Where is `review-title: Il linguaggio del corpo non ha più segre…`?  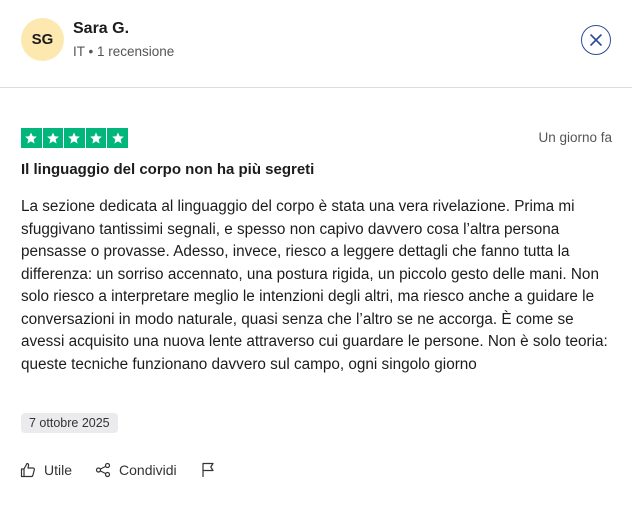
review-title: Il linguaggio del corpo non ha più segre… is located at coordinates (168, 169).